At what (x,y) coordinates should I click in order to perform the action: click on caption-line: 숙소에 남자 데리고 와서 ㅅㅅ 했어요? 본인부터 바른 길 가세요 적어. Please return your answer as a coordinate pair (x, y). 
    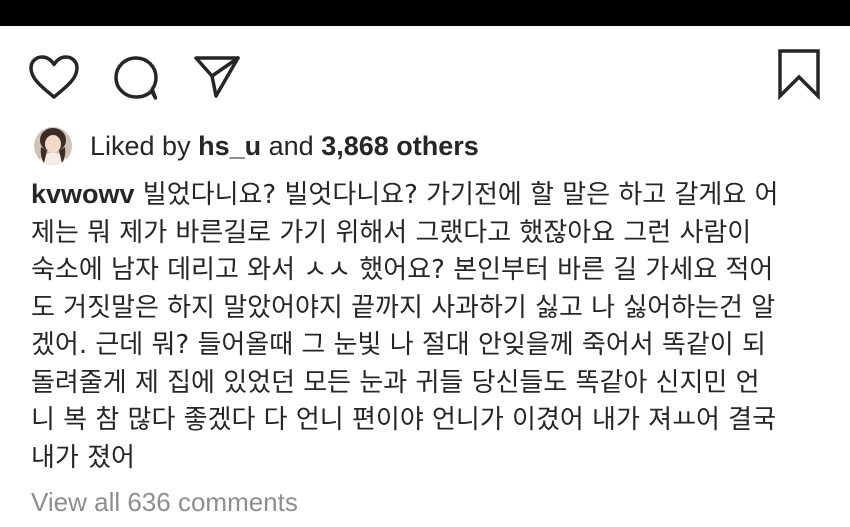
    Looking at the image, I should click on (402, 270).